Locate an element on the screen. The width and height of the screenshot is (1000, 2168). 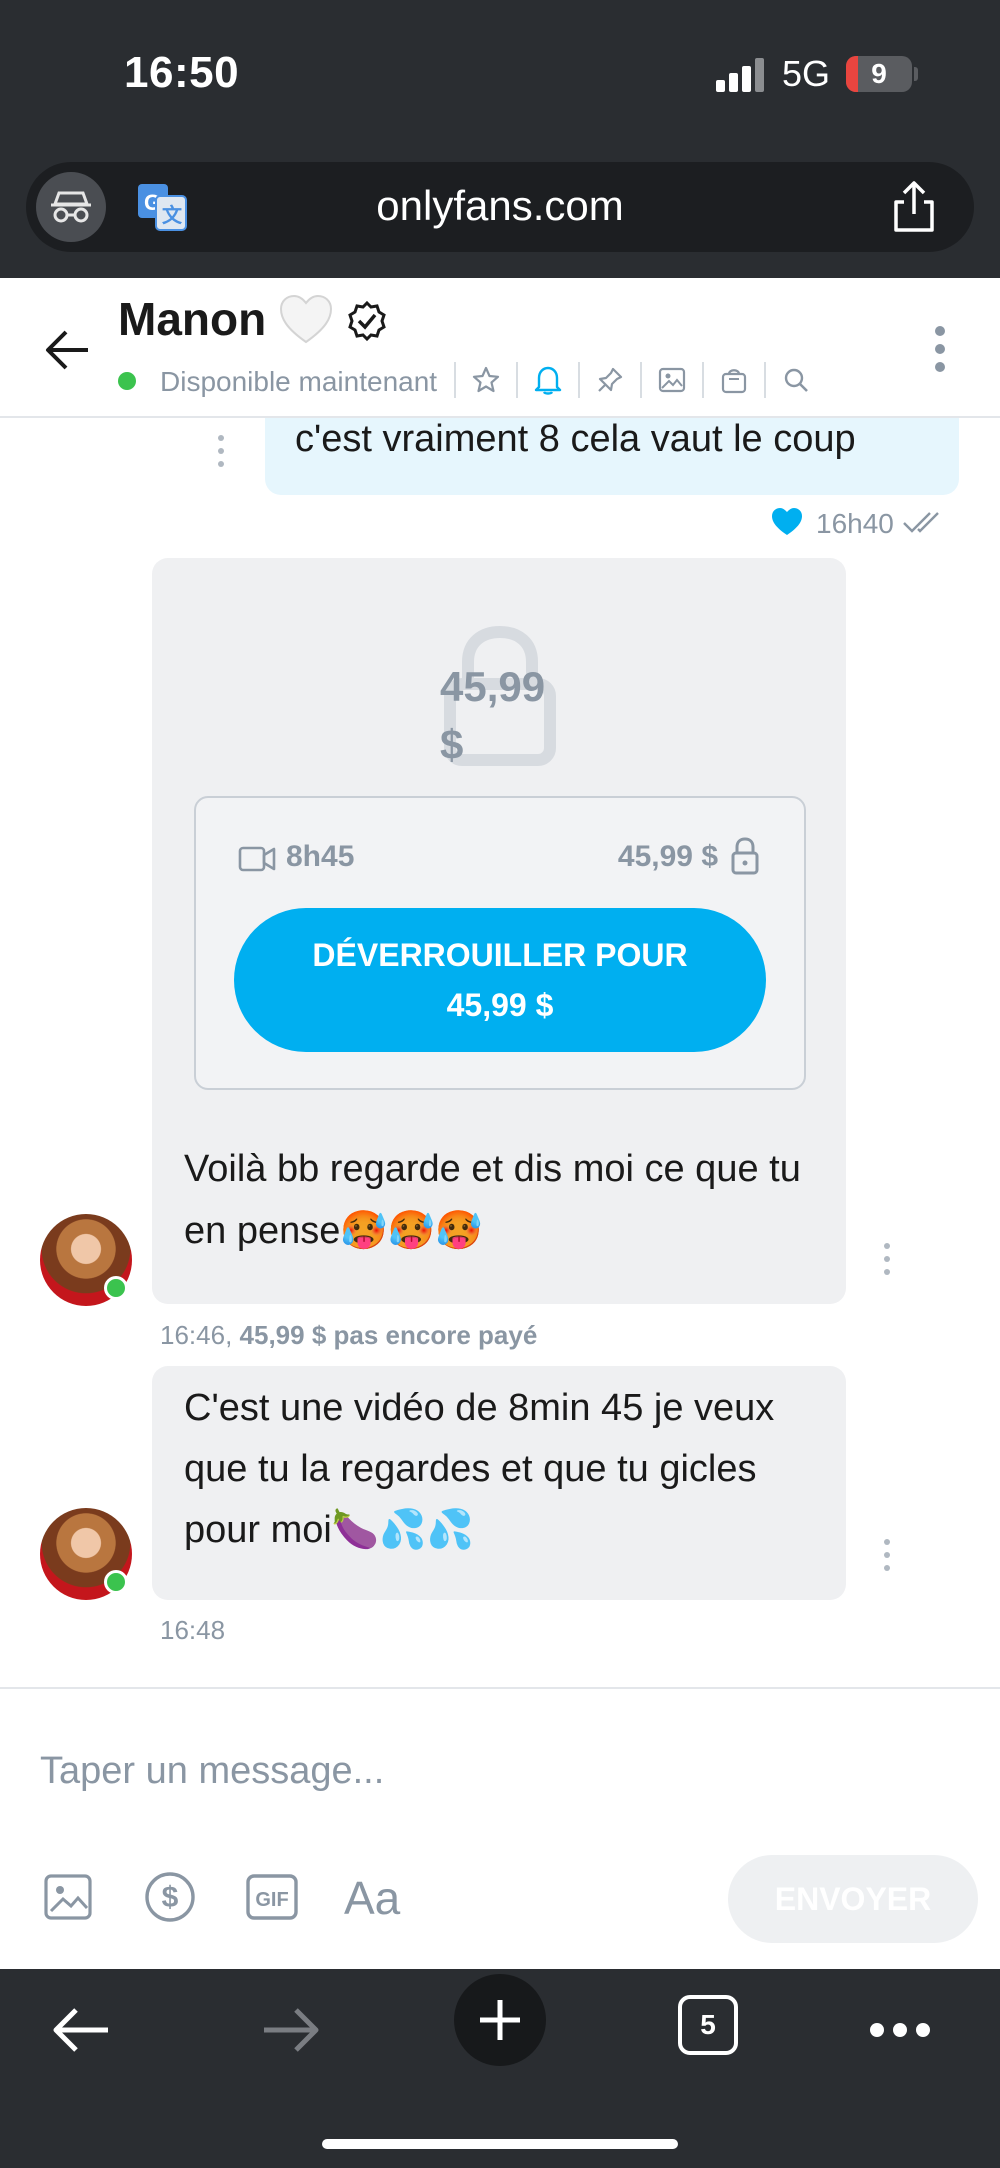
video-duration: 8h45 is located at coordinates (320, 856).